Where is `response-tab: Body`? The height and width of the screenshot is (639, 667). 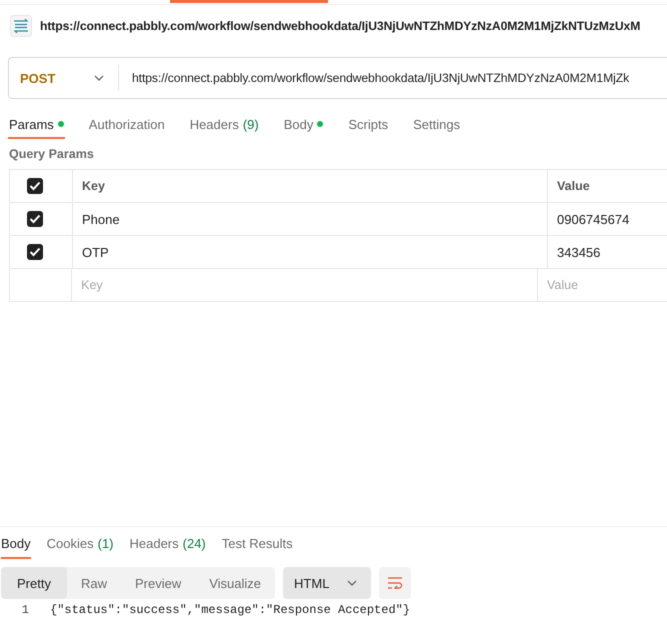 response-tab: Body is located at coordinates (16, 544).